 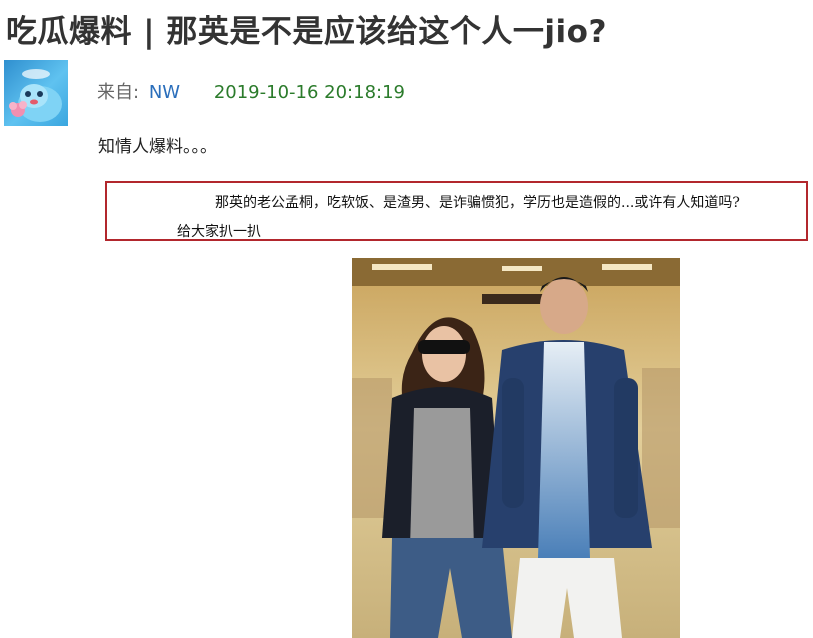 I want to click on post-meta: 来自: NW 2019-10-16 20:18:19, so click(x=251, y=91).